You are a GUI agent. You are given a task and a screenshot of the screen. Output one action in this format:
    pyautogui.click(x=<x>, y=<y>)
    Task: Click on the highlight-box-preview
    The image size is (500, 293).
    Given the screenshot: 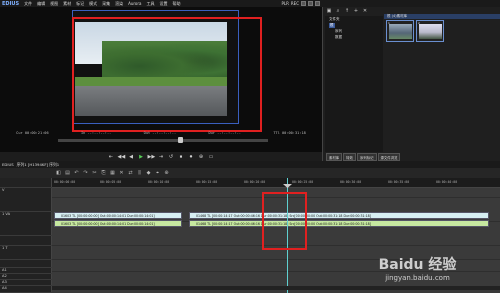 What is the action you would take?
    pyautogui.click(x=167, y=74)
    